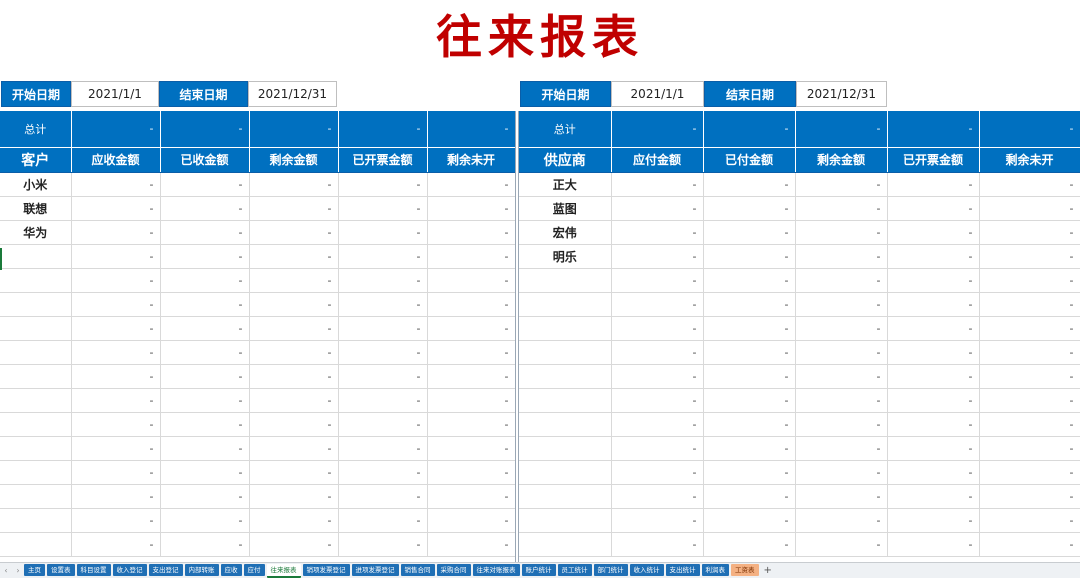 This screenshot has width=1080, height=578. What do you see at coordinates (565, 184) in the screenshot?
I see `supplier-name-cell: 正大` at bounding box center [565, 184].